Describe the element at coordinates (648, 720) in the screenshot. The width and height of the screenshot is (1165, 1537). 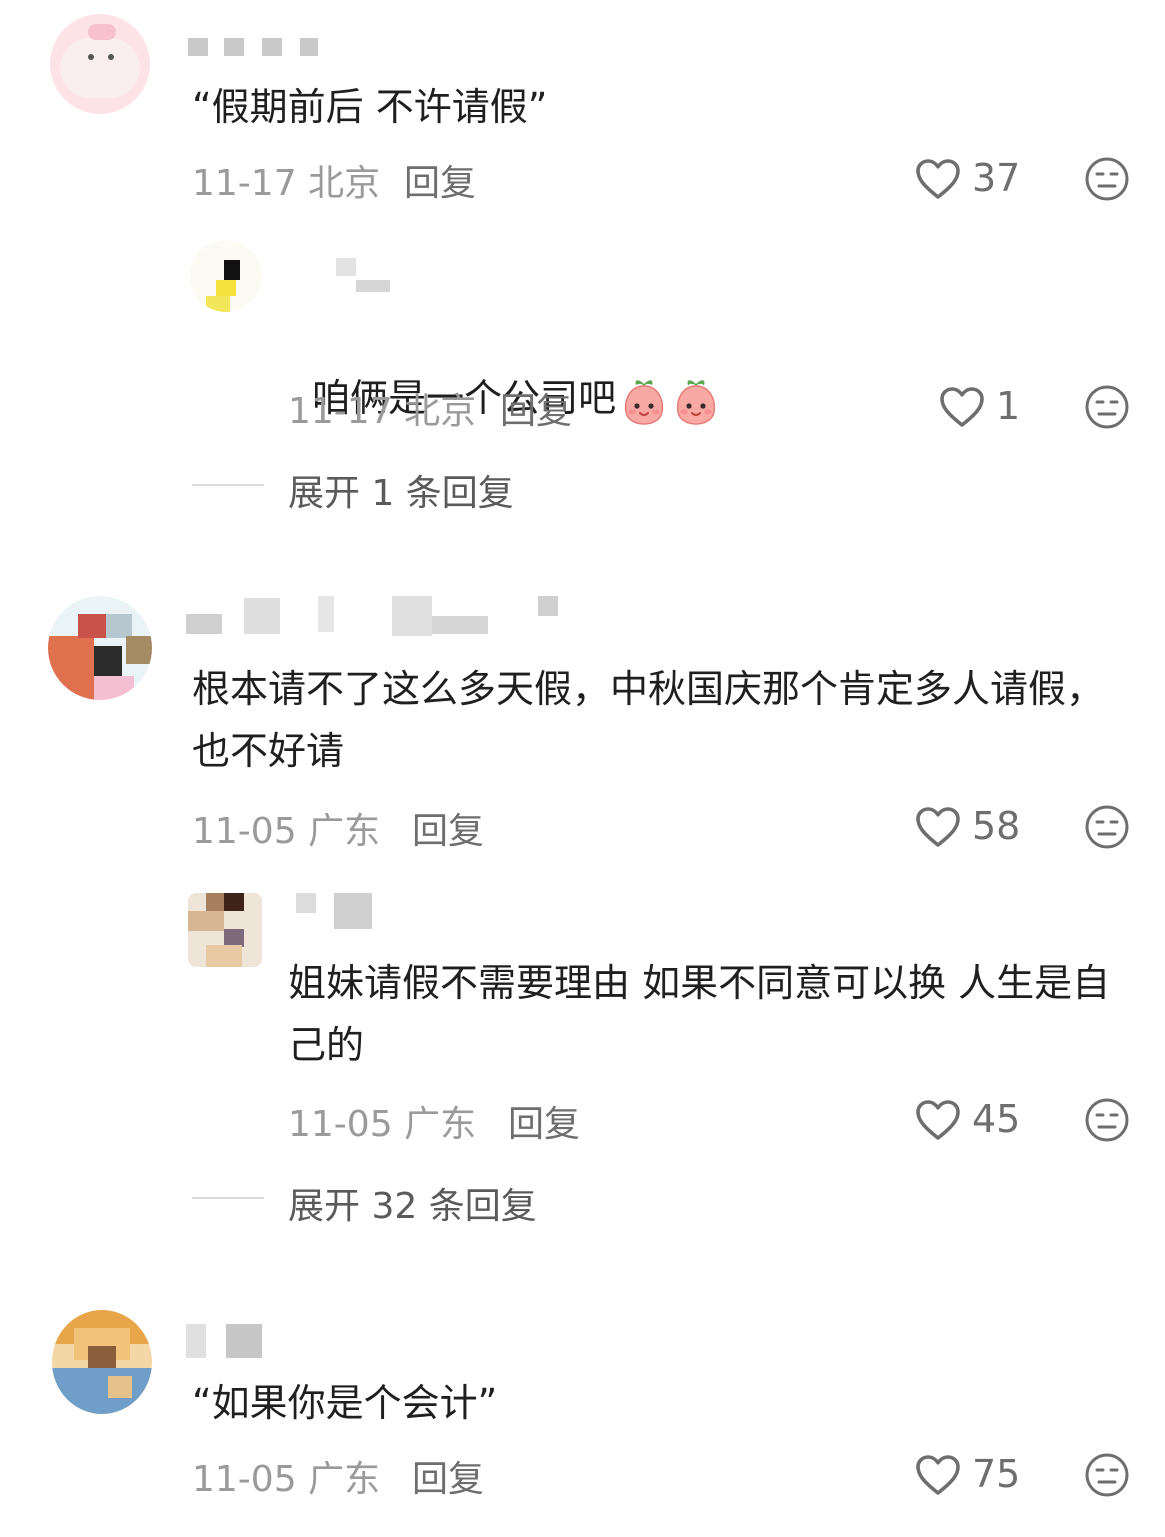
I see `comment-text: 根本请不了这么多天假，中秋国庆那个肯定多人请假，也不好请` at that location.